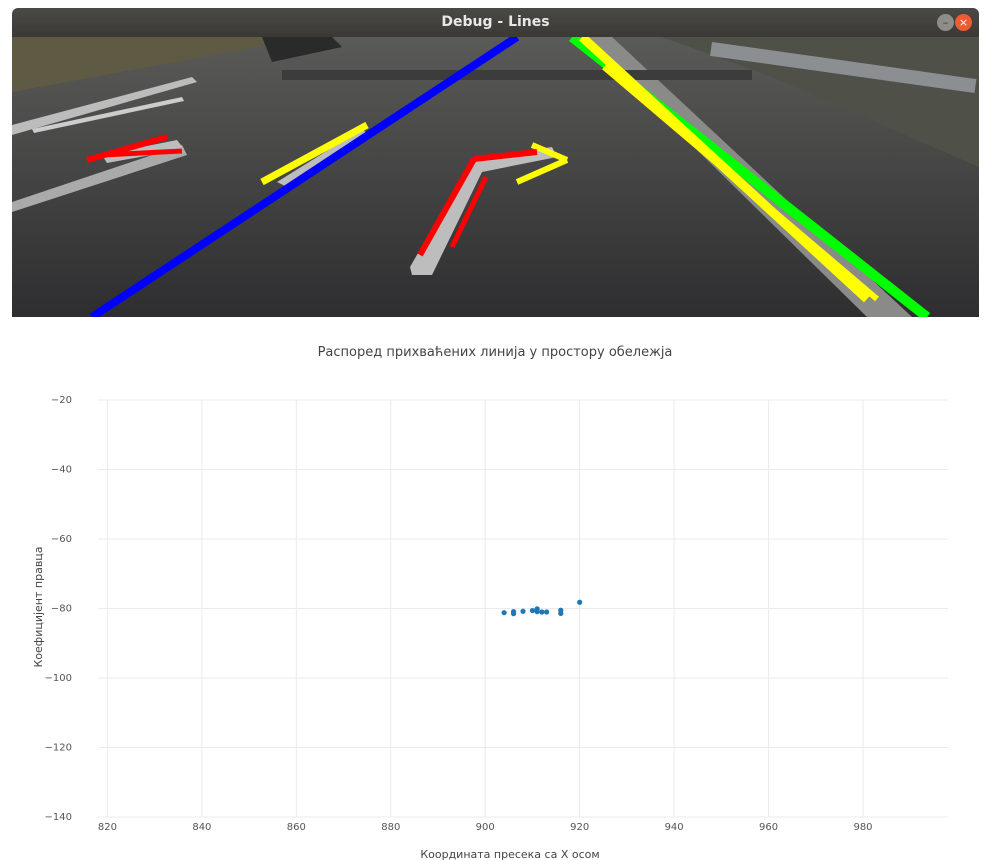 This screenshot has height=860, width=990. Describe the element at coordinates (61, 609) in the screenshot. I see `y-tick-label: −80` at that location.